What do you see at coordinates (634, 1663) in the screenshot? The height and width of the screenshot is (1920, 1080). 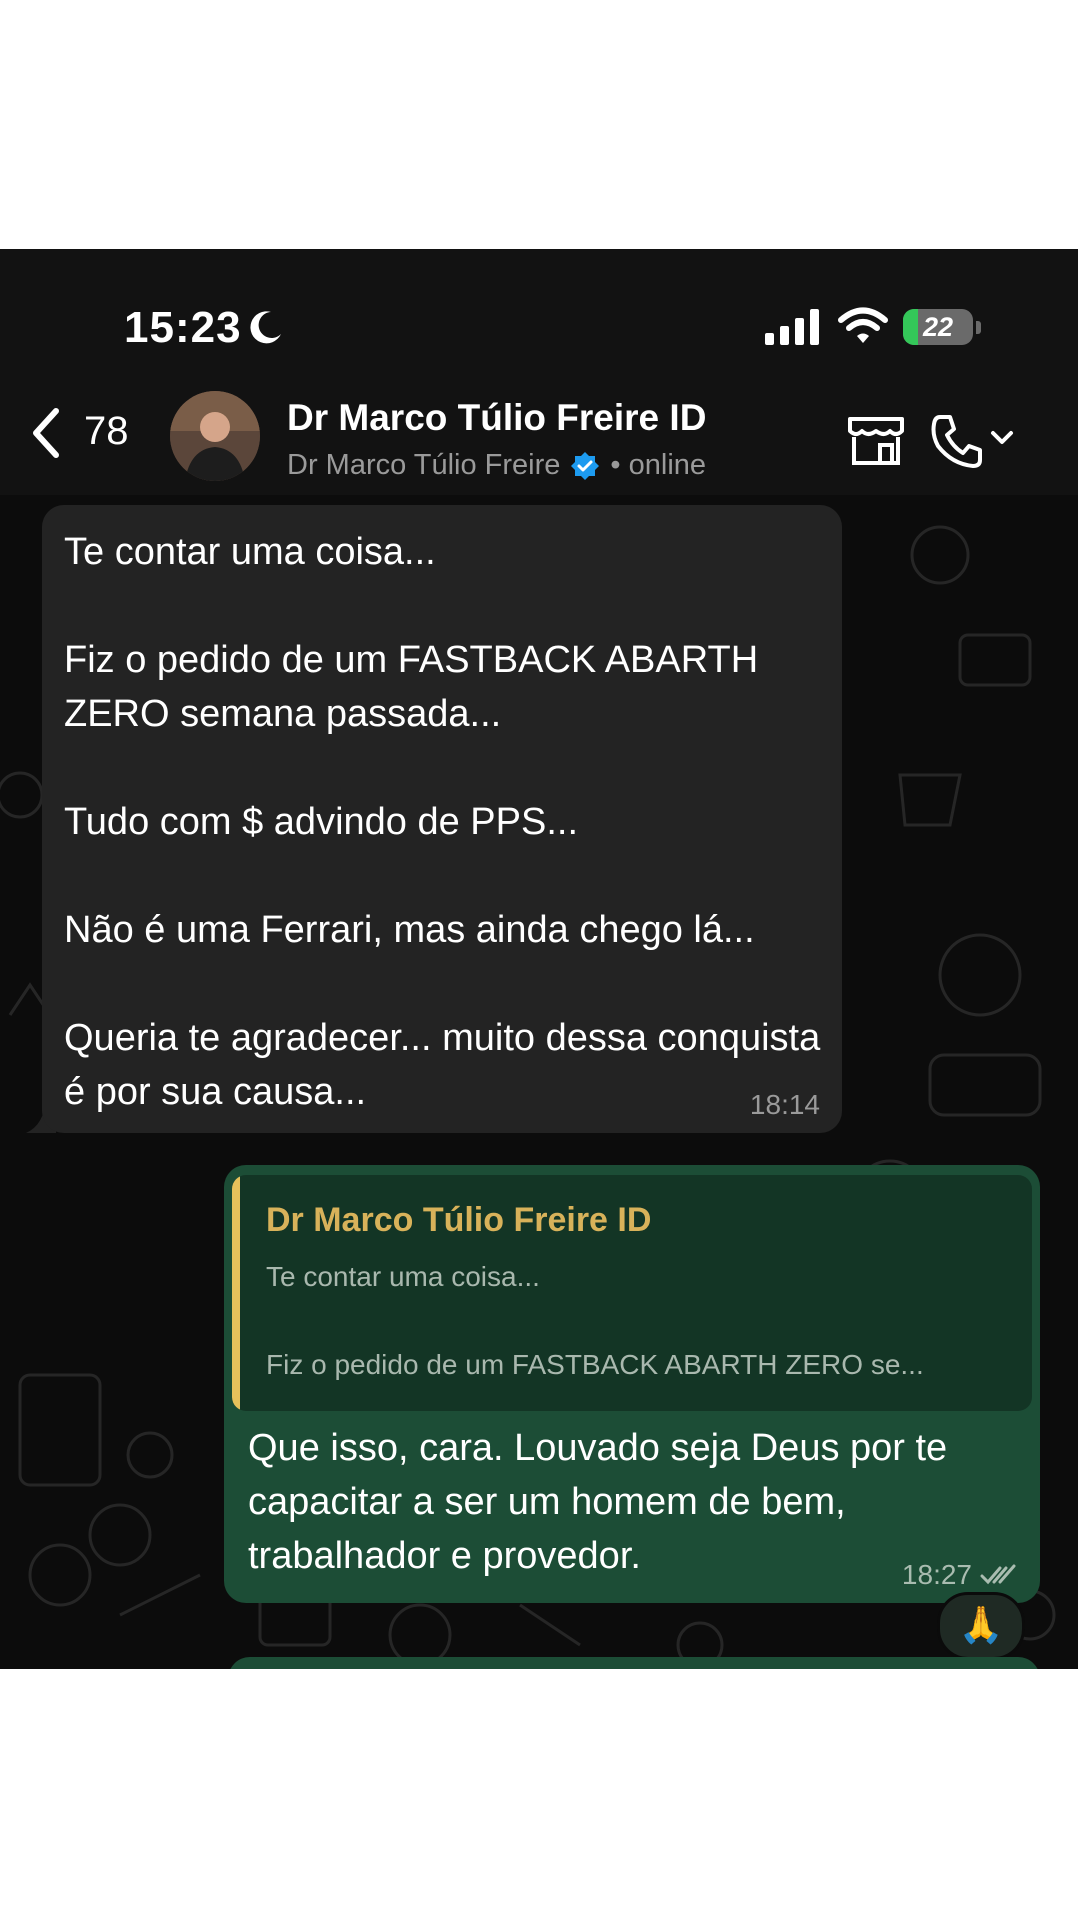 I see `next-message-partial` at bounding box center [634, 1663].